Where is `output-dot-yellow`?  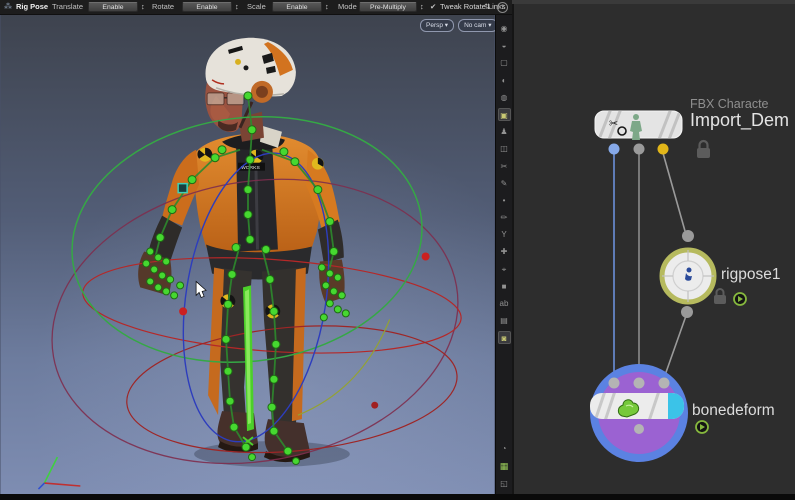 output-dot-yellow is located at coordinates (663, 149).